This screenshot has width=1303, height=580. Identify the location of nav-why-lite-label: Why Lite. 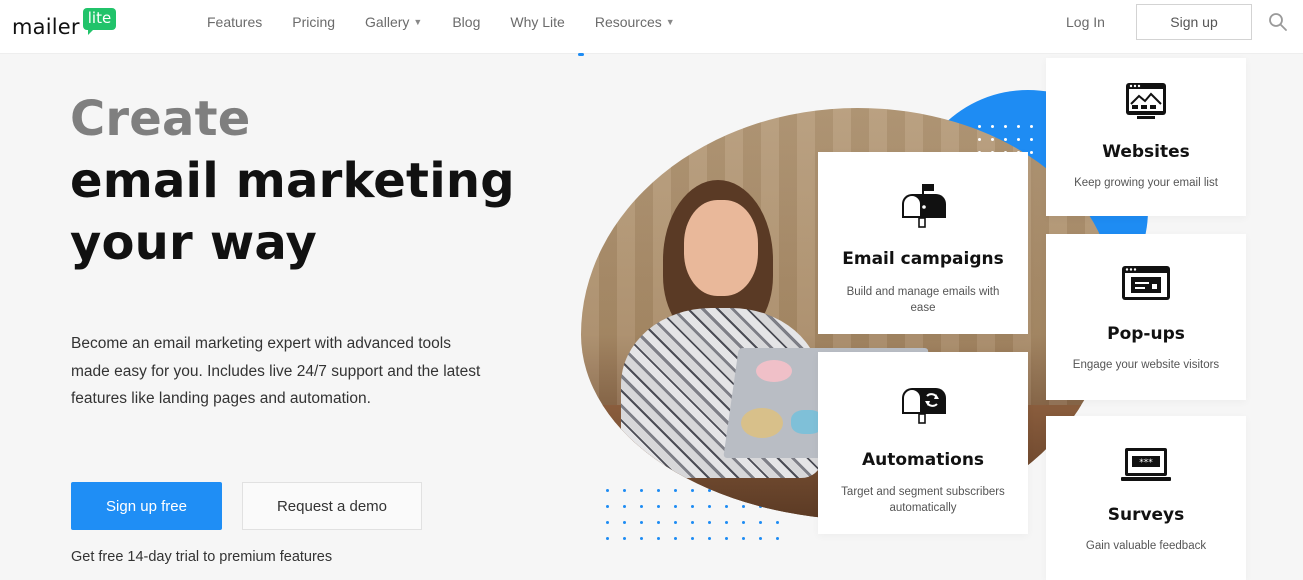
(537, 22).